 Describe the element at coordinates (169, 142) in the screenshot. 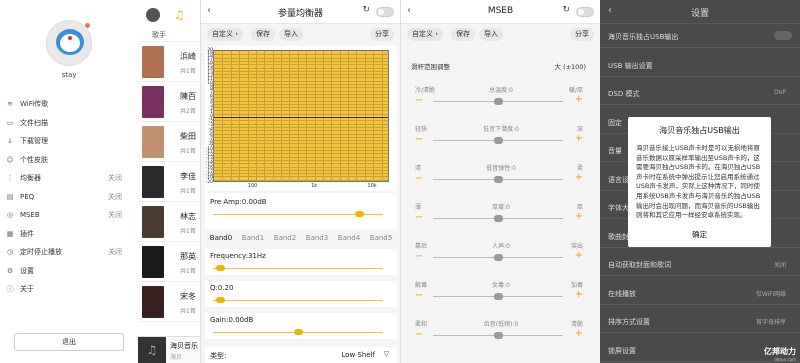

I see `list-item: 柴田 共1首` at that location.